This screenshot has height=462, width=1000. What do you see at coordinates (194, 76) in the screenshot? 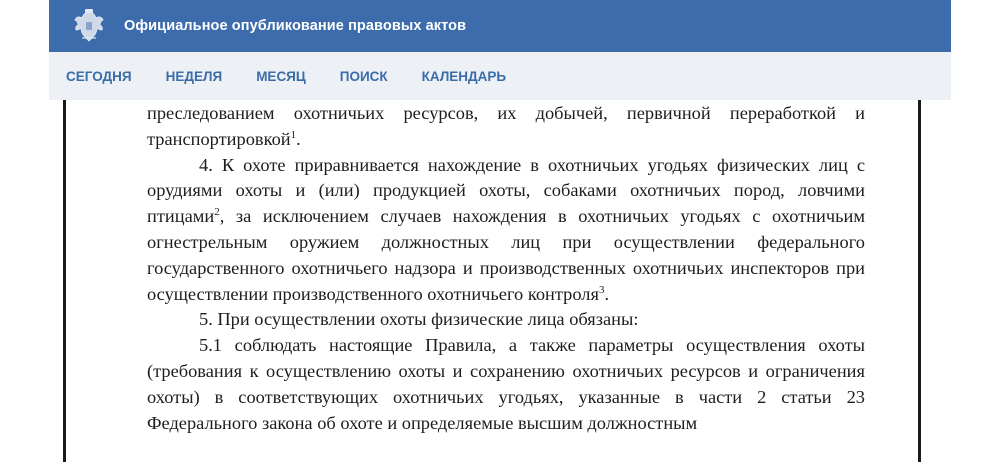
I see `nav-week: НЕДЕЛЯ` at bounding box center [194, 76].